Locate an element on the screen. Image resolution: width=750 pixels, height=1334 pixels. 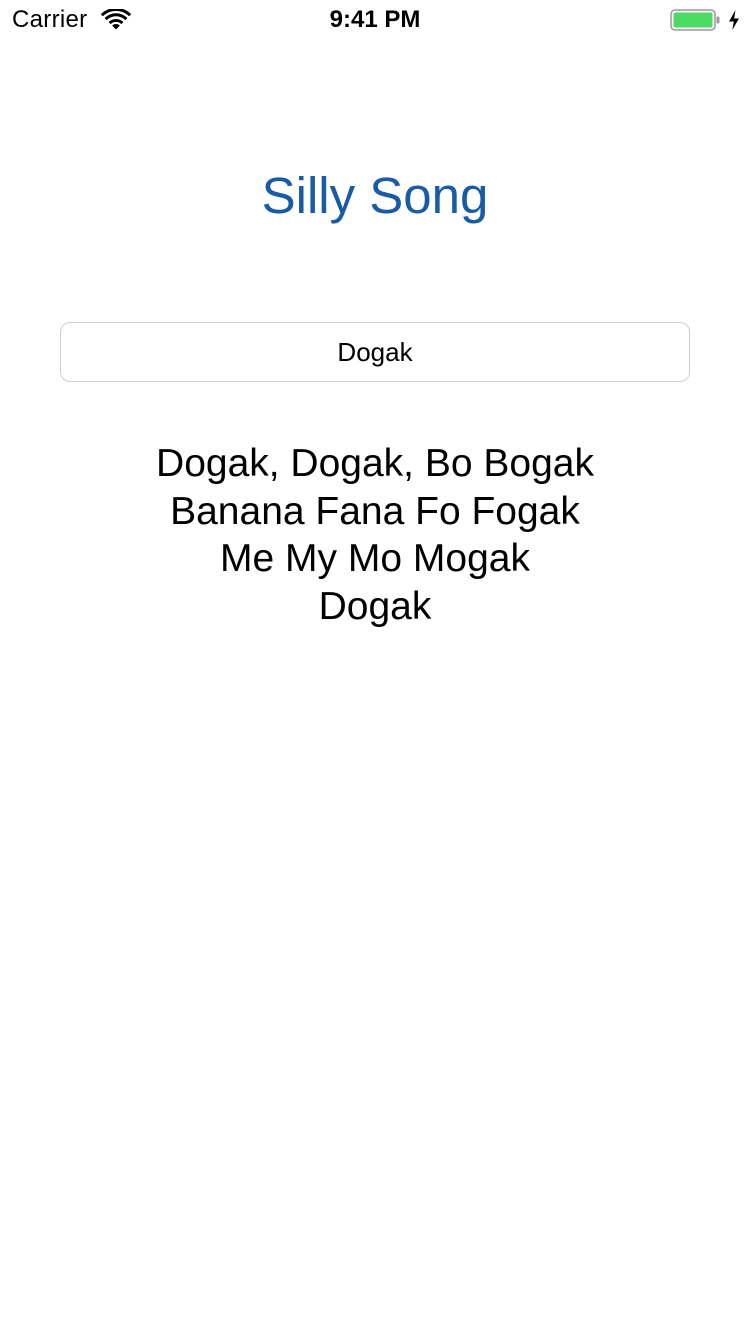
clock-time: 9:41 PM is located at coordinates (375, 19).